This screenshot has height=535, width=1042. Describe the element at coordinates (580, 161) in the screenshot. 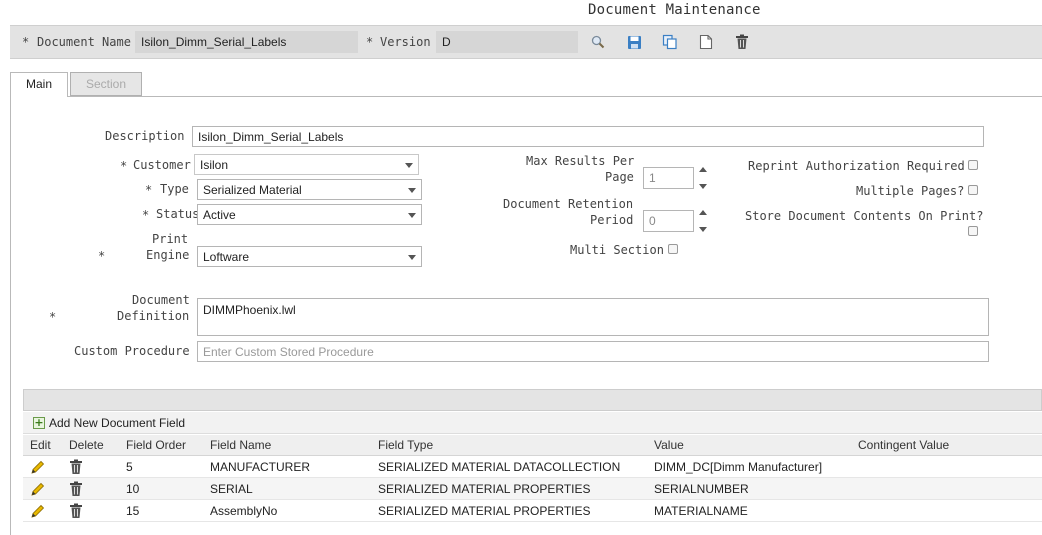

I see `max-results-label-line1: Max Results Per` at that location.